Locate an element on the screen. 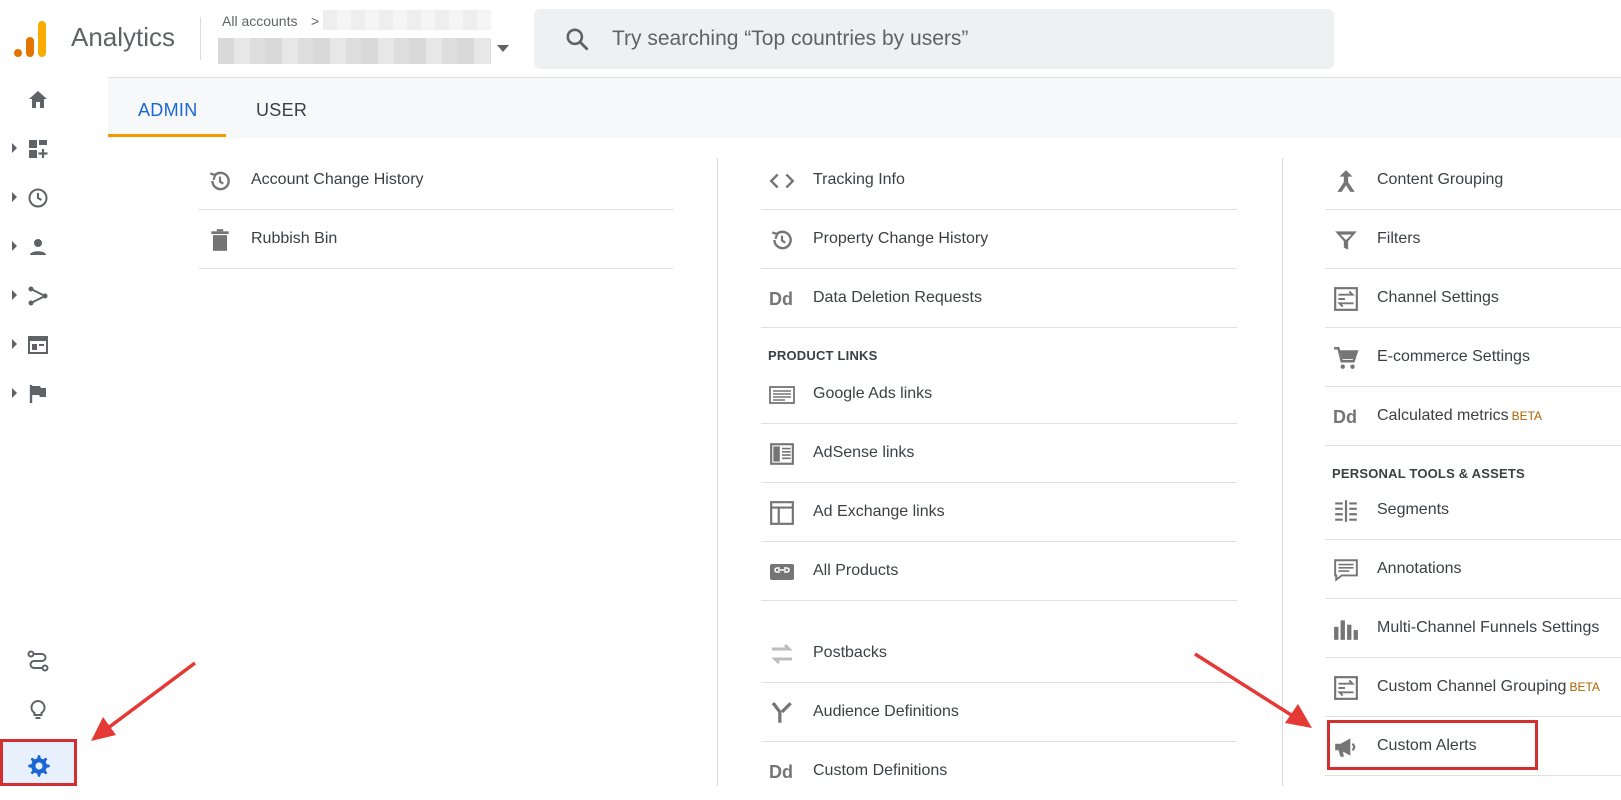 This screenshot has height=800, width=1621. menu-item-custom-channel-grouping: Custom Channel Grouping BETA is located at coordinates (1473, 687).